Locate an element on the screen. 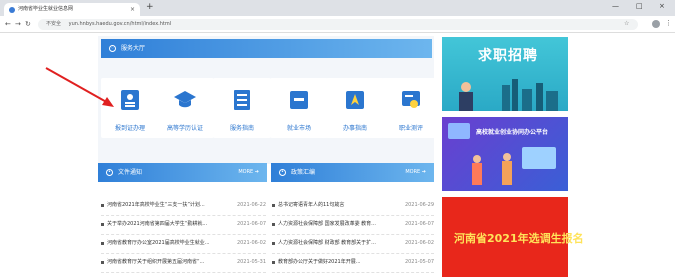  service-item-label: 高等学历认证 is located at coordinates (184, 128).